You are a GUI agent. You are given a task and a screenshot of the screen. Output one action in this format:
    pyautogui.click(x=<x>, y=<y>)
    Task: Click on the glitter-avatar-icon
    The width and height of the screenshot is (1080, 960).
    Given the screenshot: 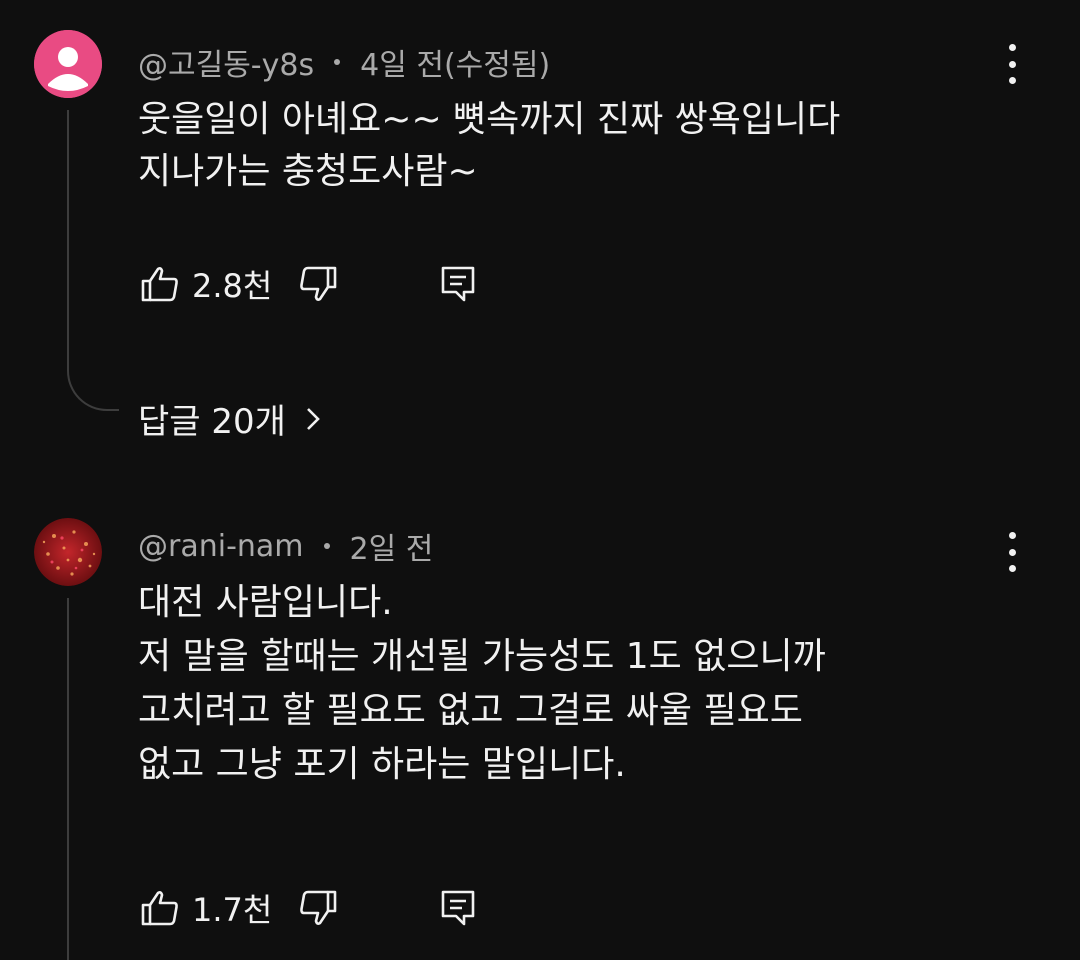 What is the action you would take?
    pyautogui.click(x=68, y=552)
    